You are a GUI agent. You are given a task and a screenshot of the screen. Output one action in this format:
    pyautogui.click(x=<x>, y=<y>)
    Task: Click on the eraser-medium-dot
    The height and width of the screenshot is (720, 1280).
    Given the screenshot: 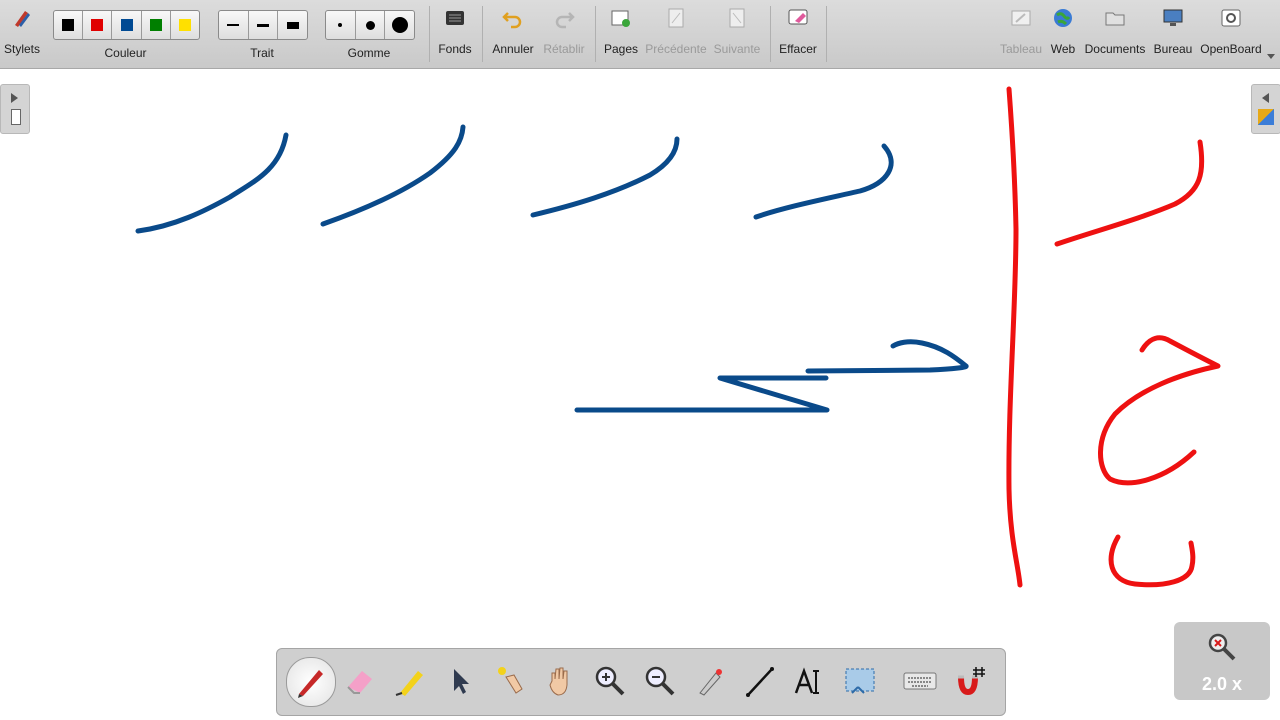 What is the action you would take?
    pyautogui.click(x=370, y=25)
    